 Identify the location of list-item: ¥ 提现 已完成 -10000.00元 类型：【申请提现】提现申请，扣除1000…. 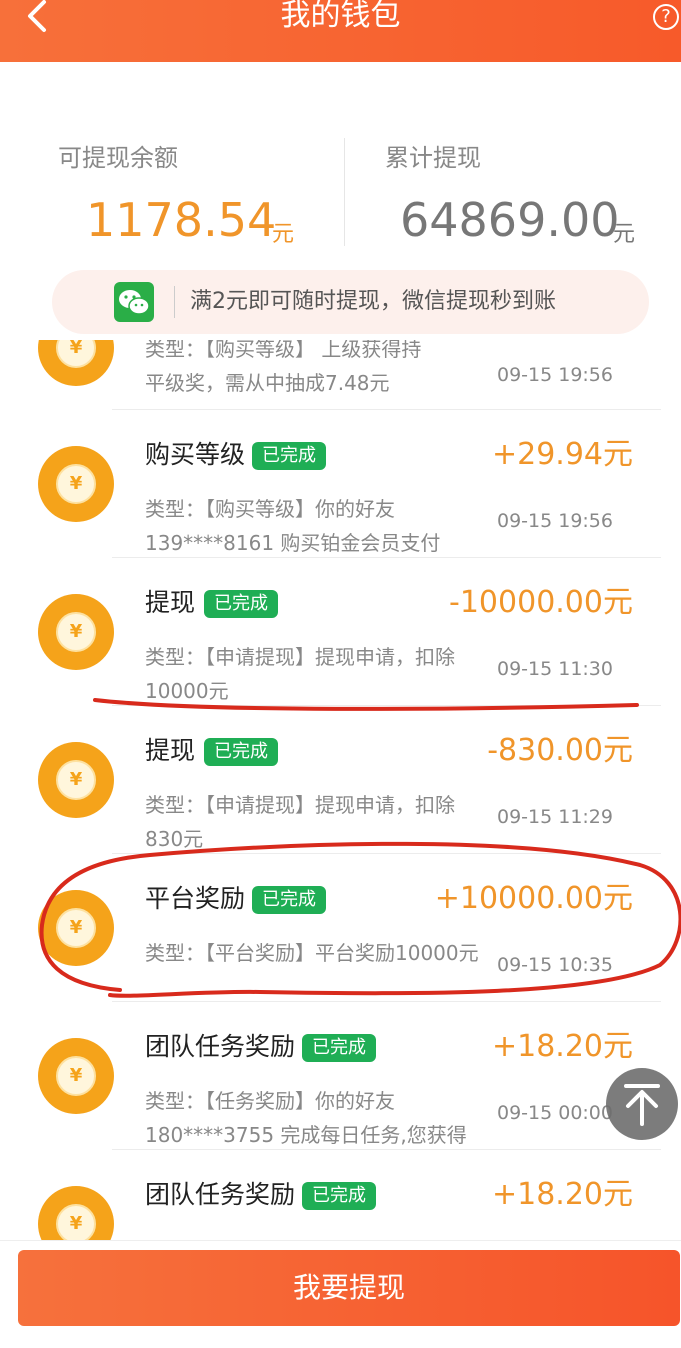
(340, 632).